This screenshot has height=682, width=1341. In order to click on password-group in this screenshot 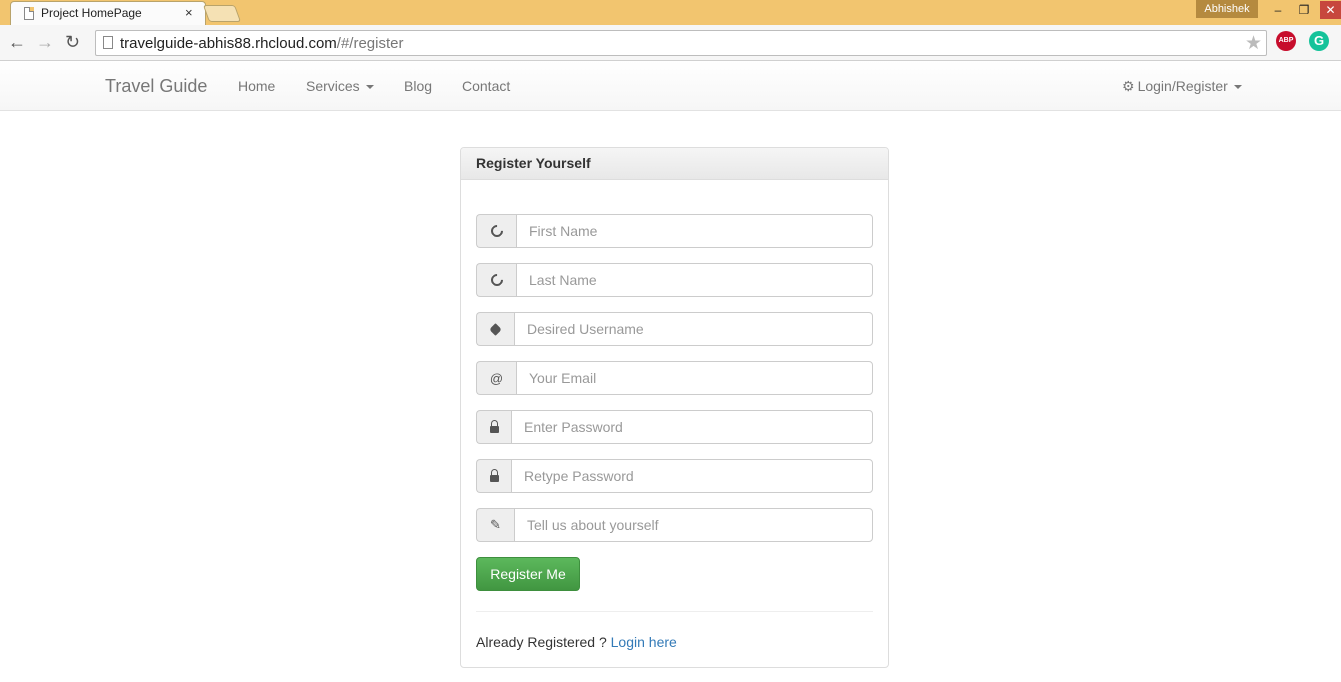, I will do `click(674, 427)`.